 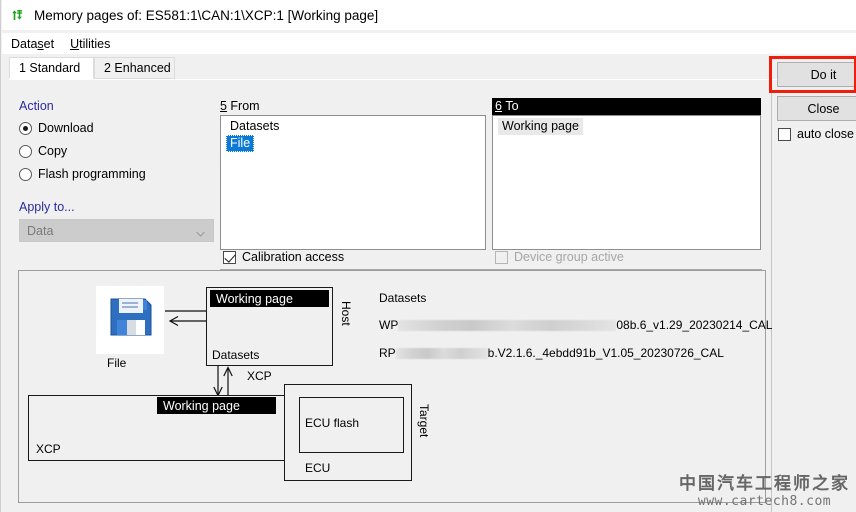 I want to click on file-label: File, so click(x=117, y=363).